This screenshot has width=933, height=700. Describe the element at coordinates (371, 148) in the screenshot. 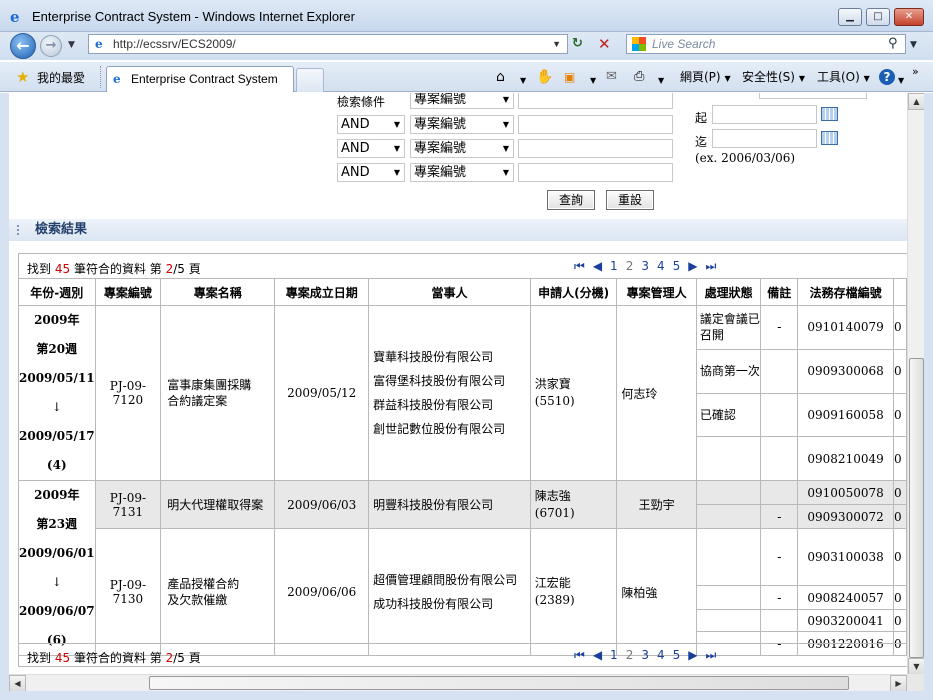

I see `search-op-select-3: AND ▼` at that location.